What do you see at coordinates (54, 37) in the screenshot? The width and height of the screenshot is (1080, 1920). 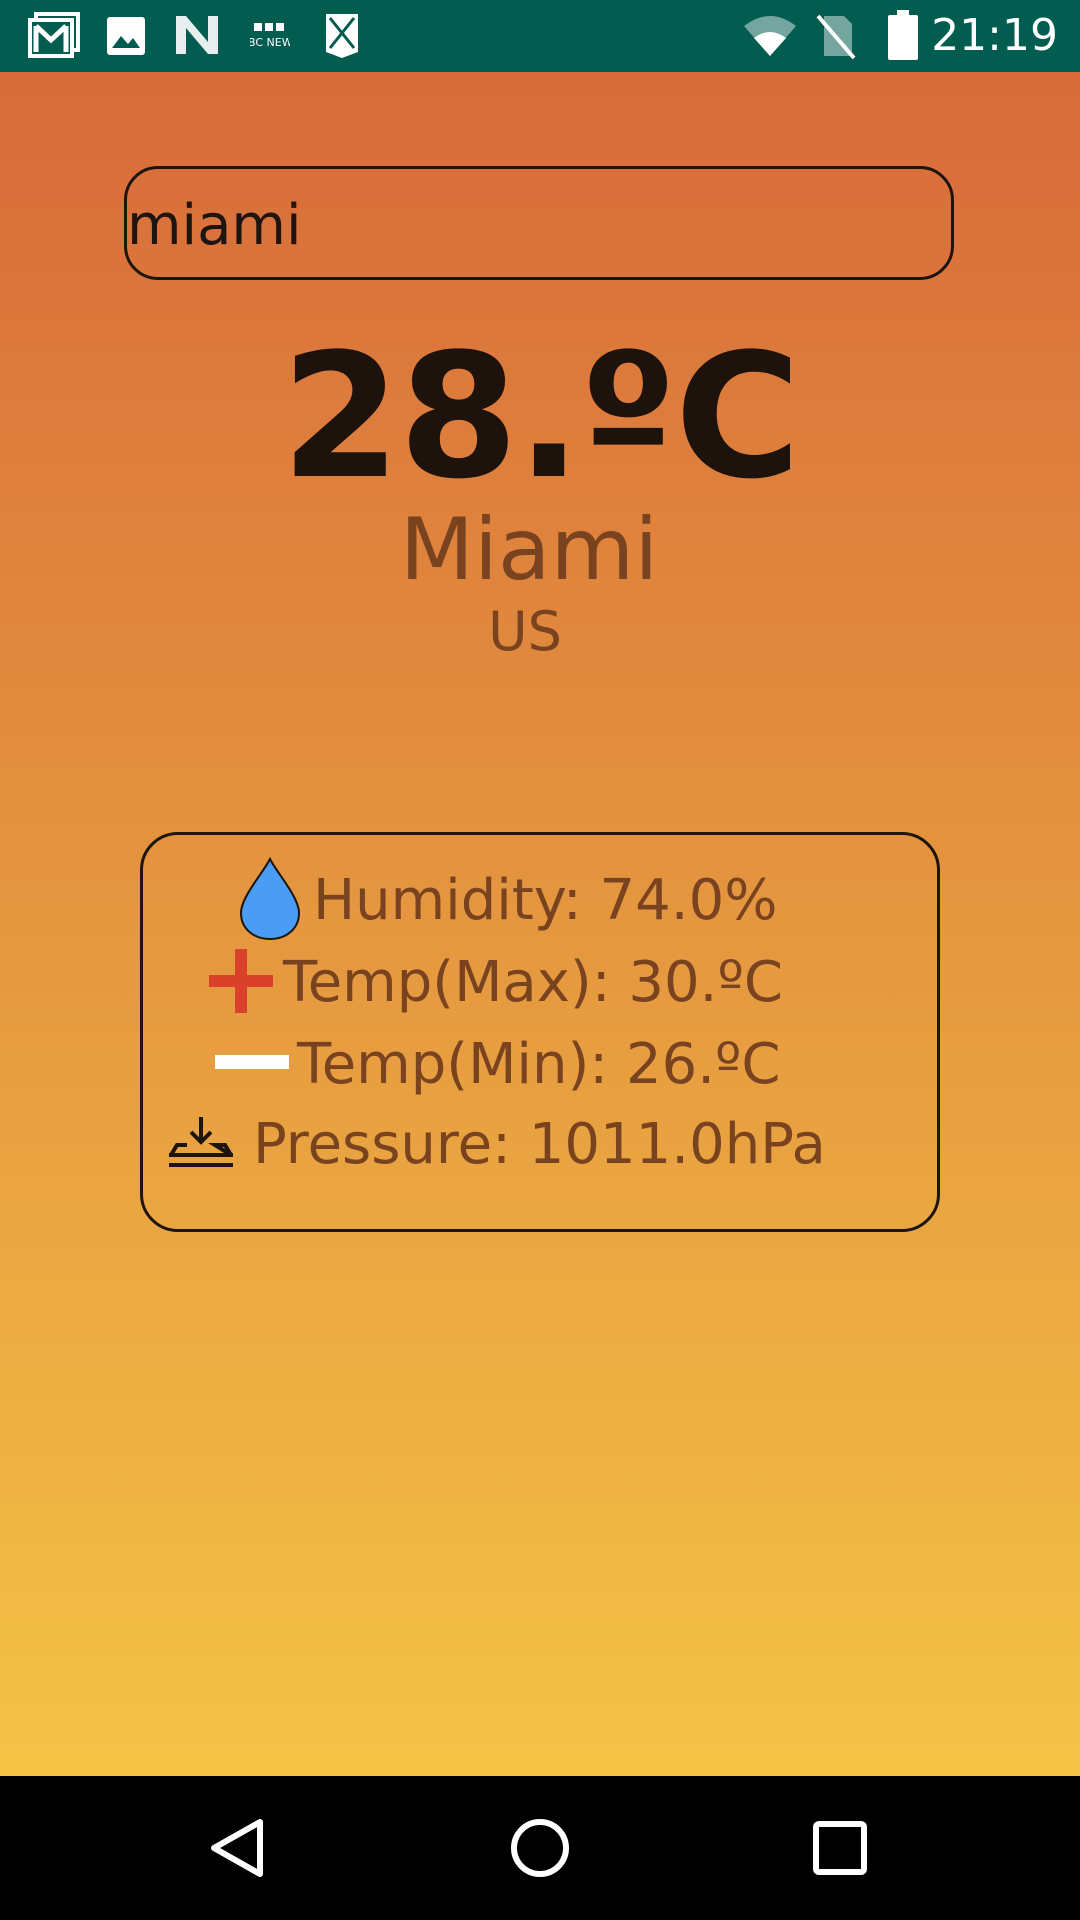 I see `gmail-icon` at bounding box center [54, 37].